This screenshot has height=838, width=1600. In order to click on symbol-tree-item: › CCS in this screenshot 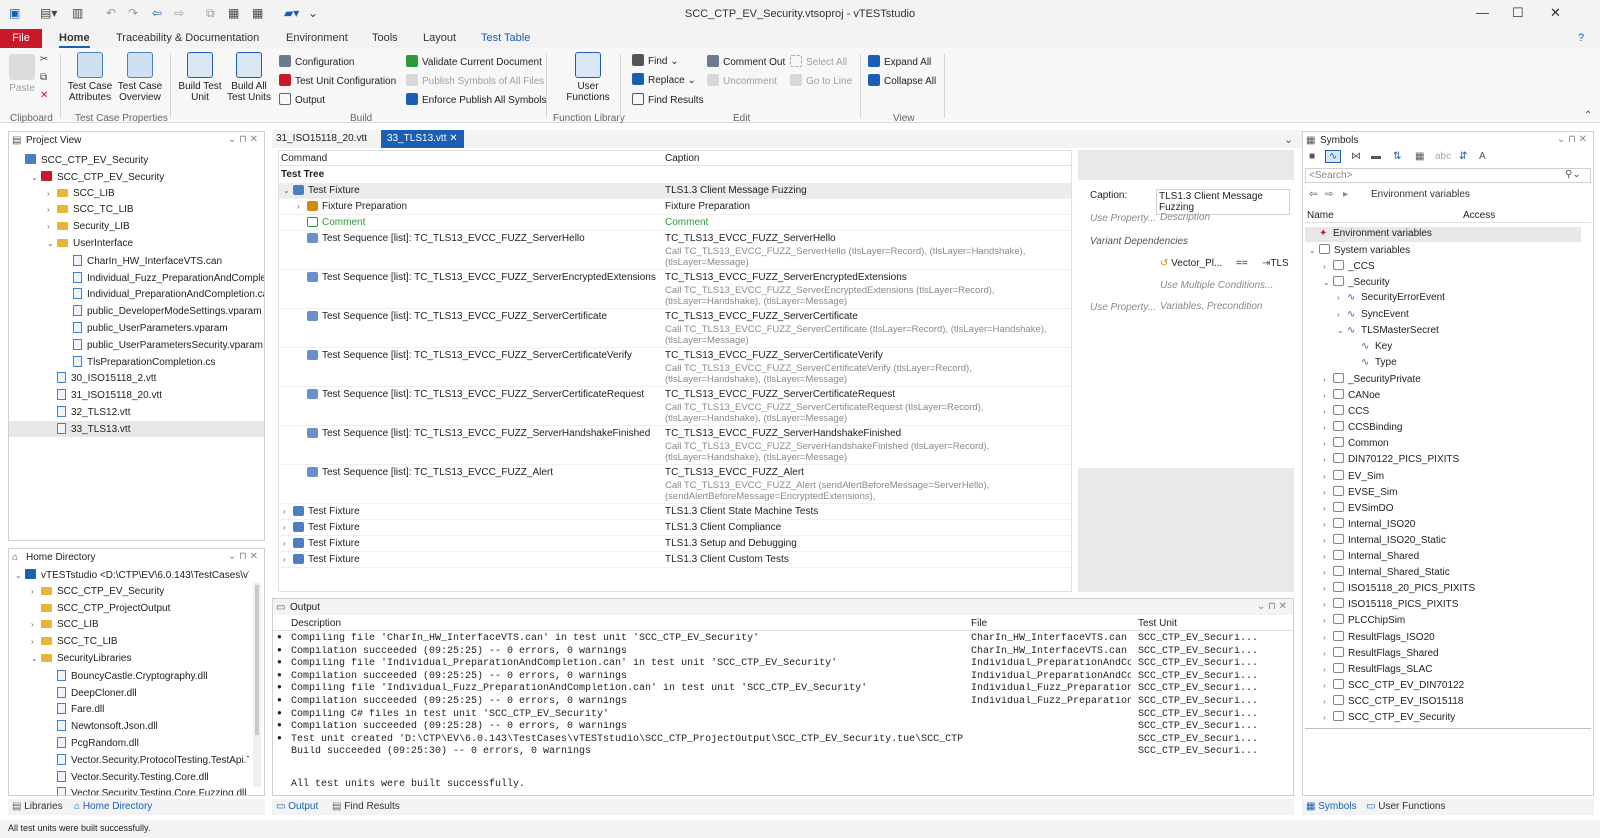, I will do `click(1443, 411)`.